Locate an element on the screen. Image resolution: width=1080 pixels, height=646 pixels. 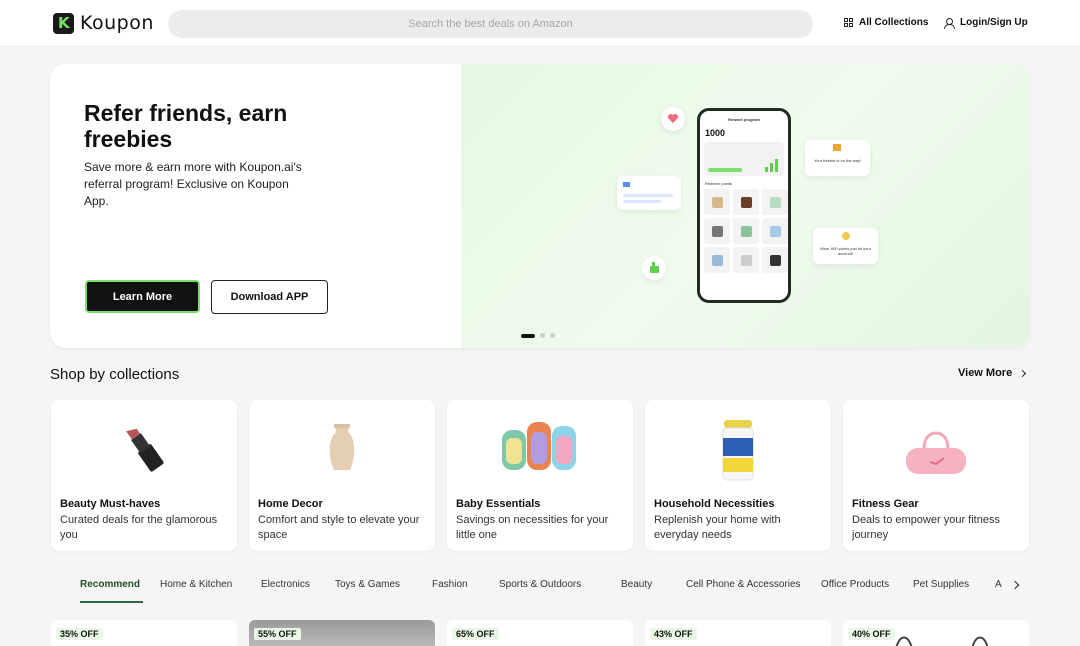
hero-title: Refer friends, earn freebies is located at coordinates (186, 126).